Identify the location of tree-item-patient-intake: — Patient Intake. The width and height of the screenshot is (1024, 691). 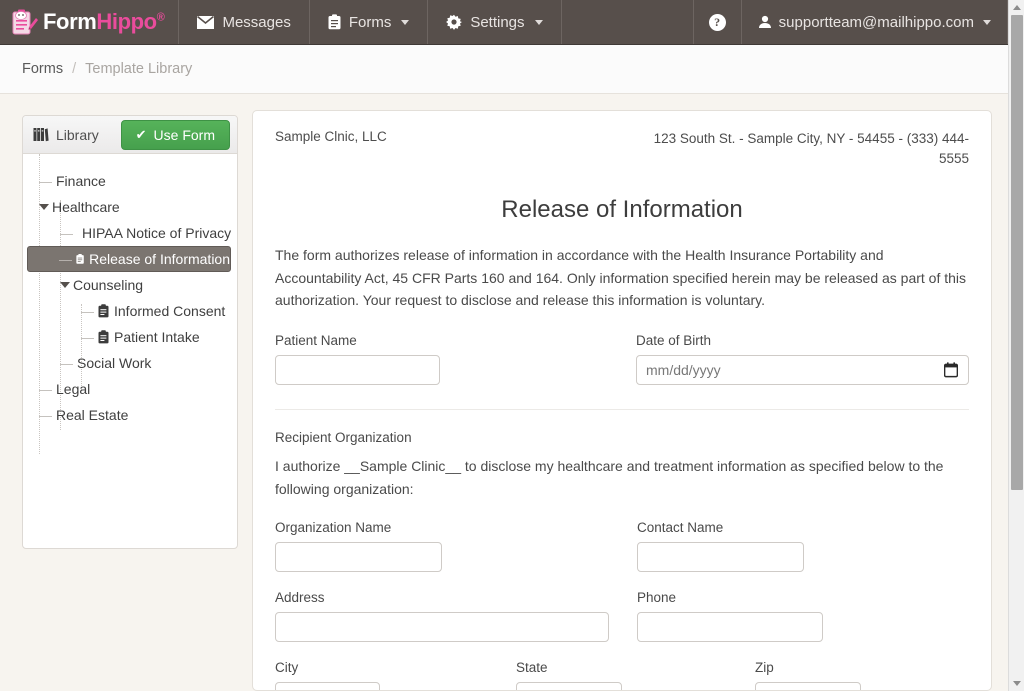
(130, 337).